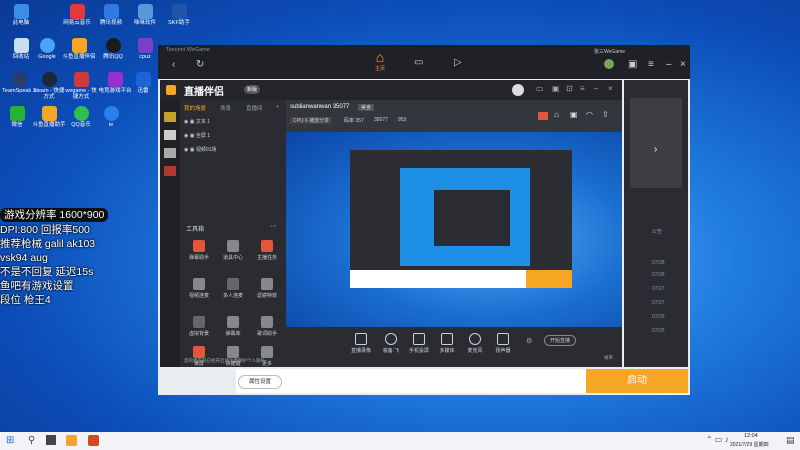  I want to click on windows-start-icon: ⊞, so click(10, 440).